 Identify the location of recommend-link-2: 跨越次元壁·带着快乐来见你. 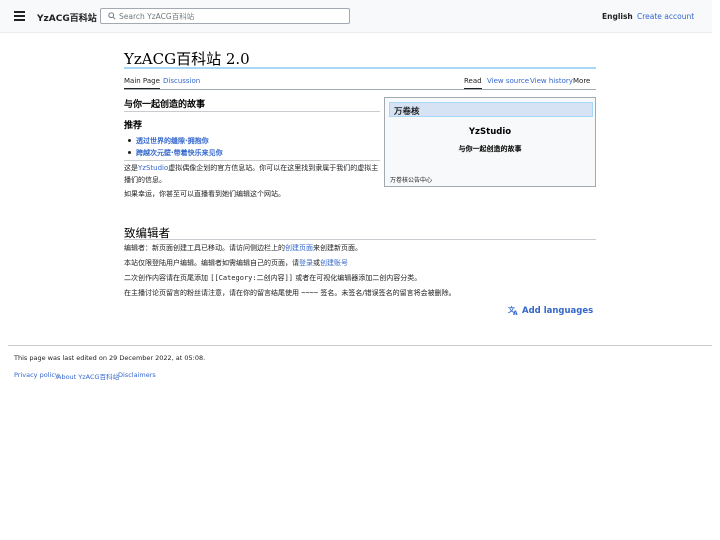
(179, 153).